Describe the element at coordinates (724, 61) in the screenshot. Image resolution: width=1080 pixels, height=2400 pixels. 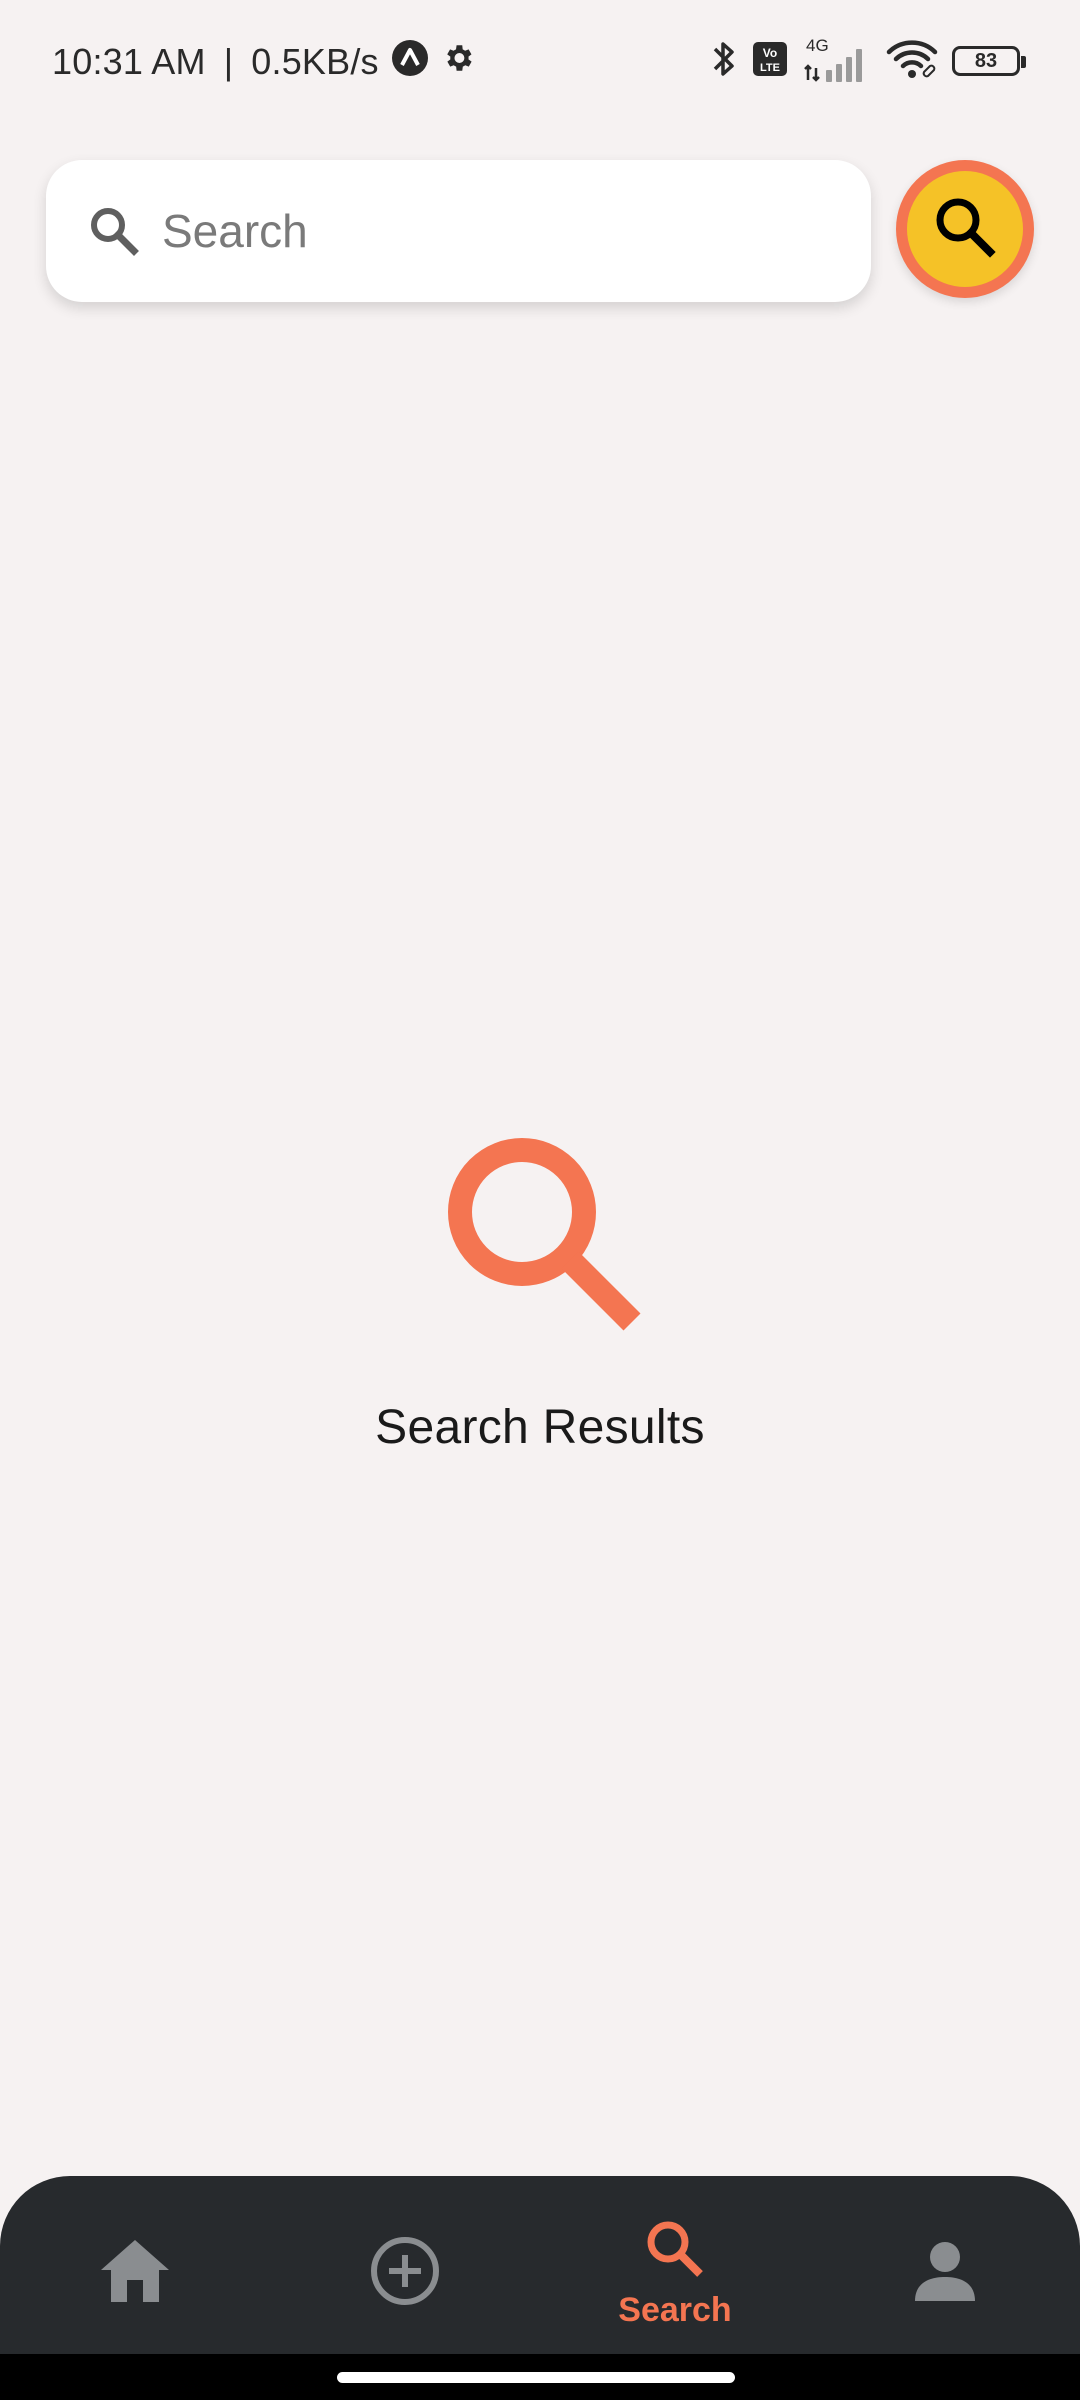
I see `bluetooth-icon` at that location.